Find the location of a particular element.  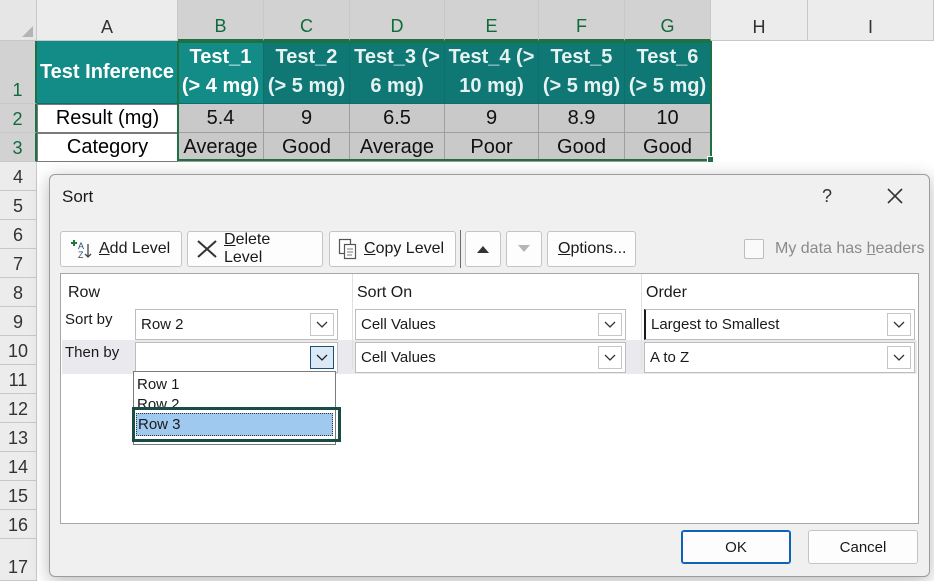

my-data-has-headers-checkbox is located at coordinates (754, 249).